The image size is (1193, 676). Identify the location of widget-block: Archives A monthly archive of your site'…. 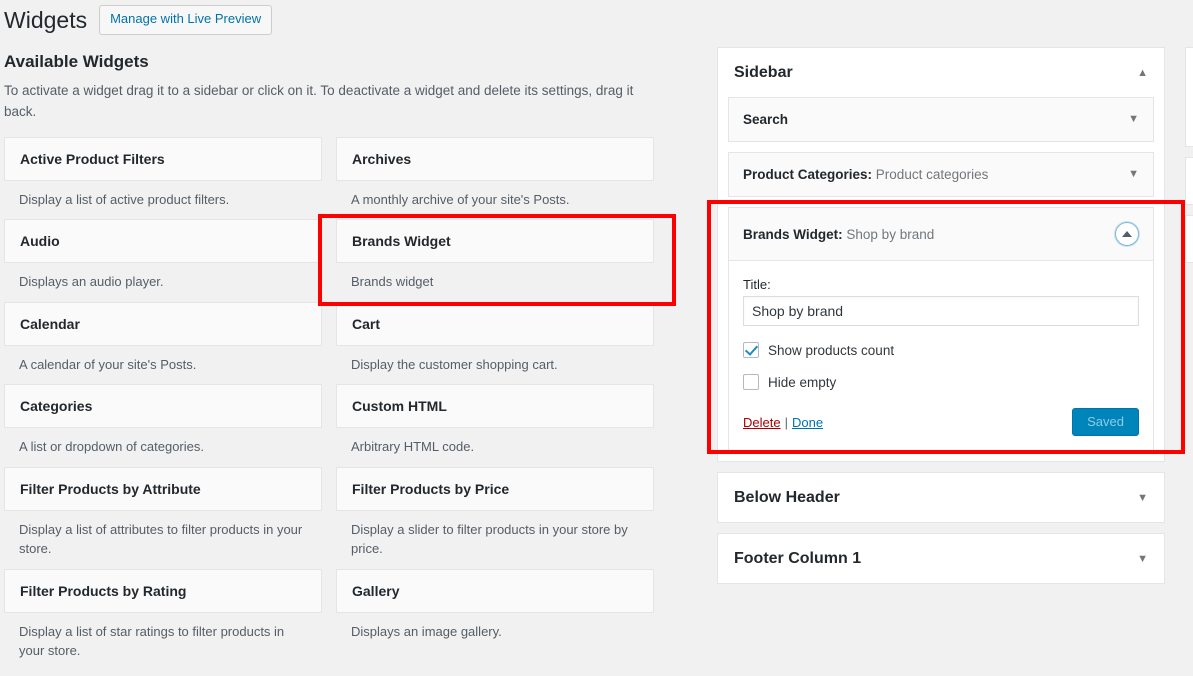
(495, 178).